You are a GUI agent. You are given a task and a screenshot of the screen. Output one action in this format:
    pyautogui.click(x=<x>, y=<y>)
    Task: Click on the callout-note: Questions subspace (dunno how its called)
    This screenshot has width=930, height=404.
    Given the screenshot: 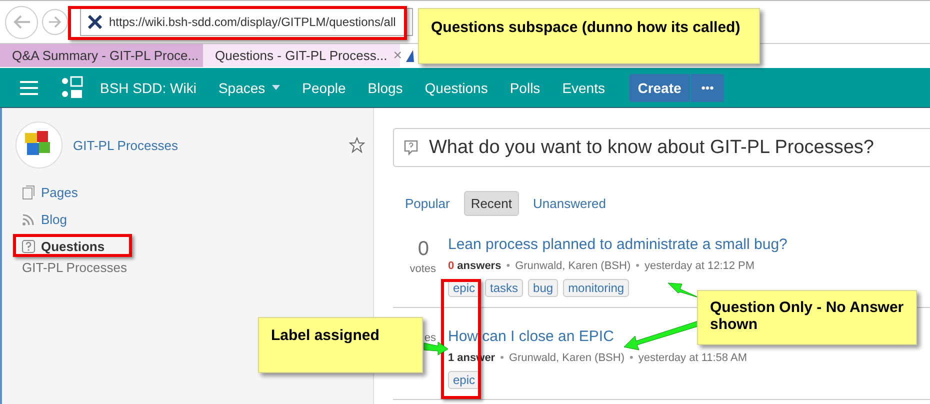 What is the action you would take?
    pyautogui.click(x=589, y=36)
    